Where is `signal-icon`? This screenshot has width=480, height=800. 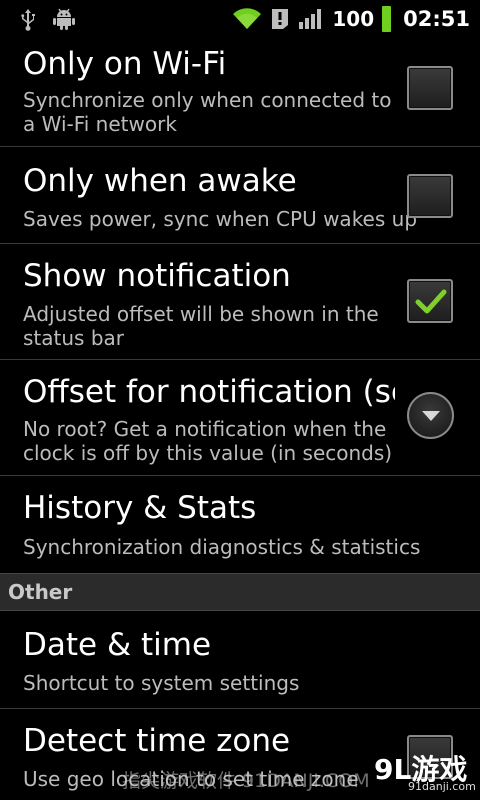 signal-icon is located at coordinates (311, 19).